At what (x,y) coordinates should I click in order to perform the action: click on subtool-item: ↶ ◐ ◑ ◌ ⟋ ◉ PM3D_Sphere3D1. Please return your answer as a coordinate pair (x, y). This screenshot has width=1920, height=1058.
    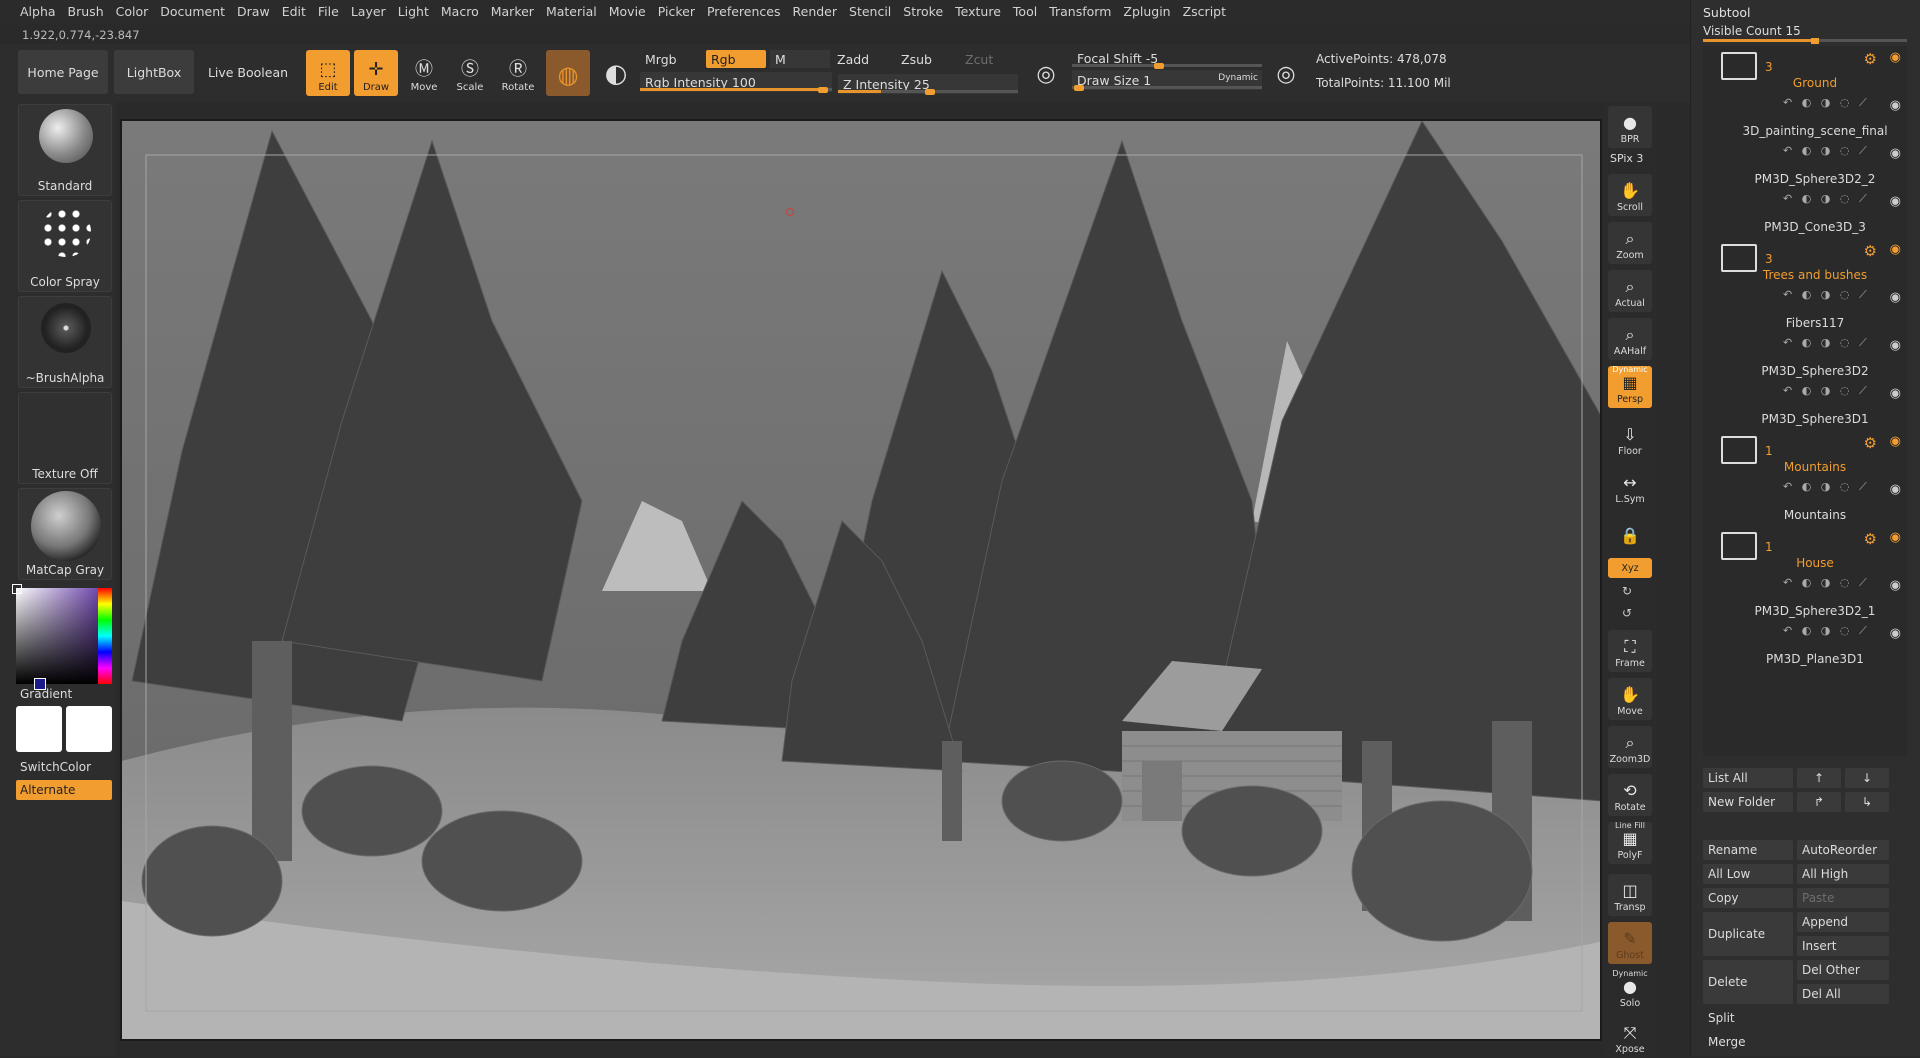
    Looking at the image, I should click on (1805, 406).